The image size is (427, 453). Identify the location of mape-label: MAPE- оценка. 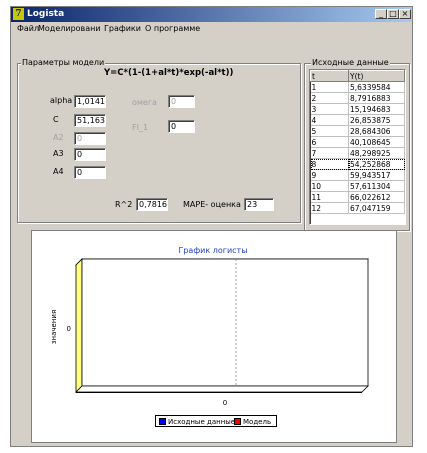
(212, 204).